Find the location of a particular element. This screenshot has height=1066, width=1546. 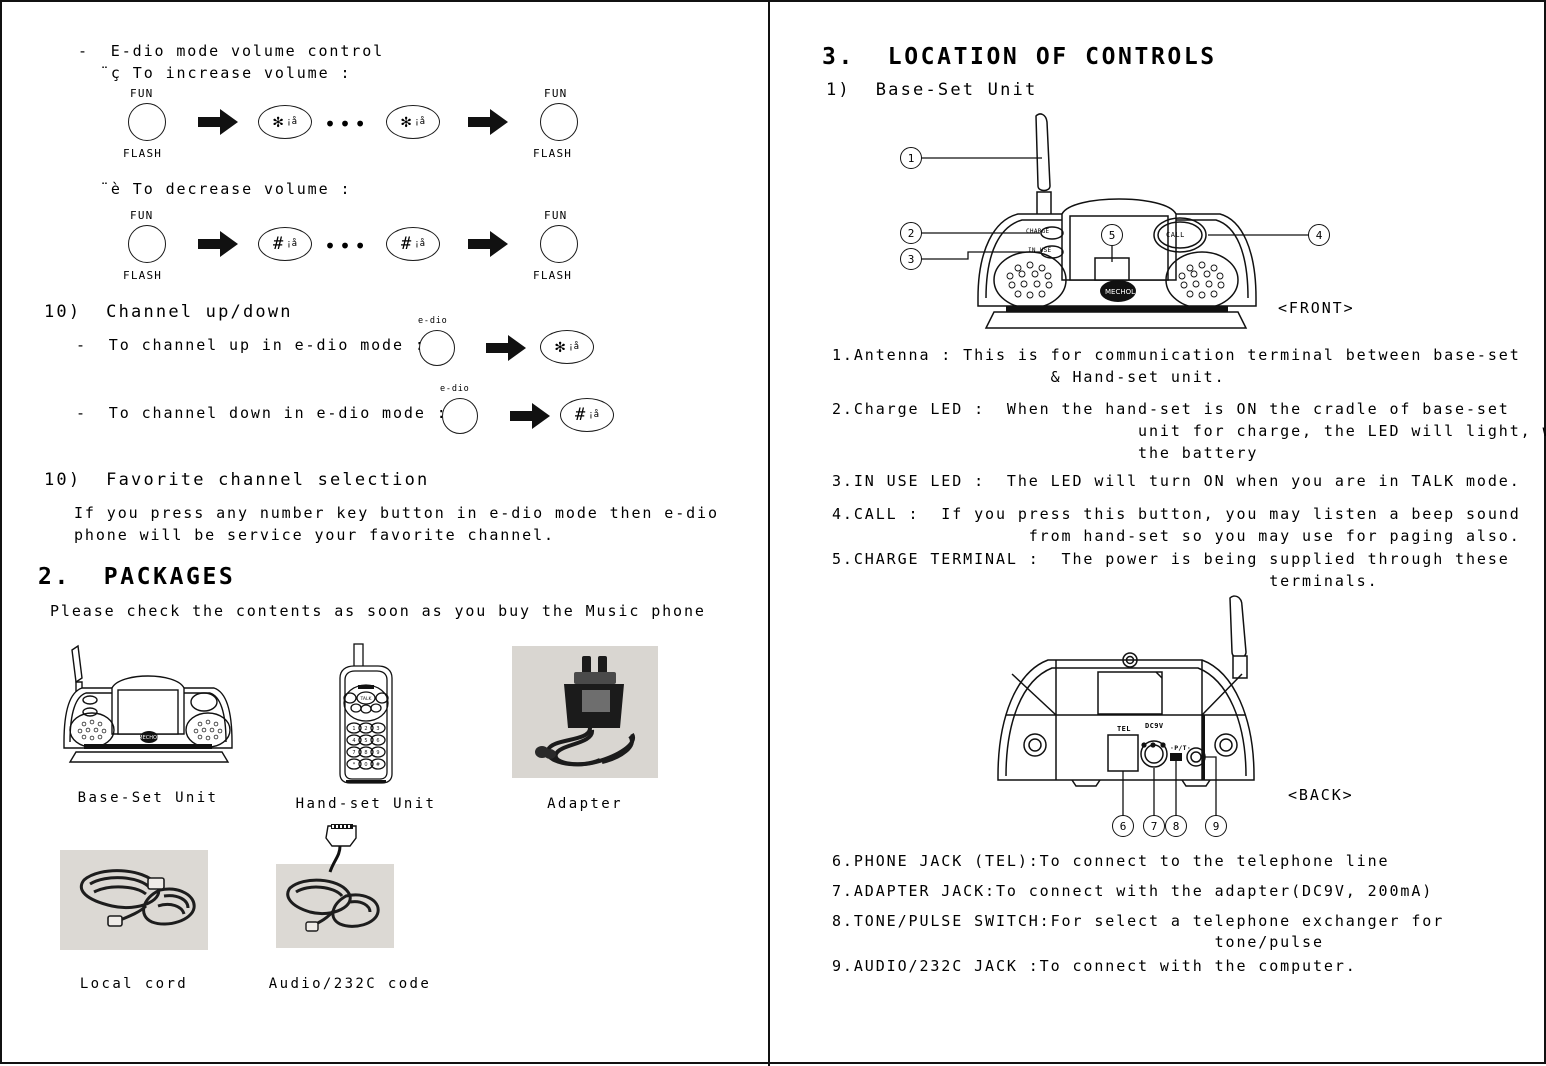

hash-key-label-1: # ¡å is located at coordinates (285, 243).